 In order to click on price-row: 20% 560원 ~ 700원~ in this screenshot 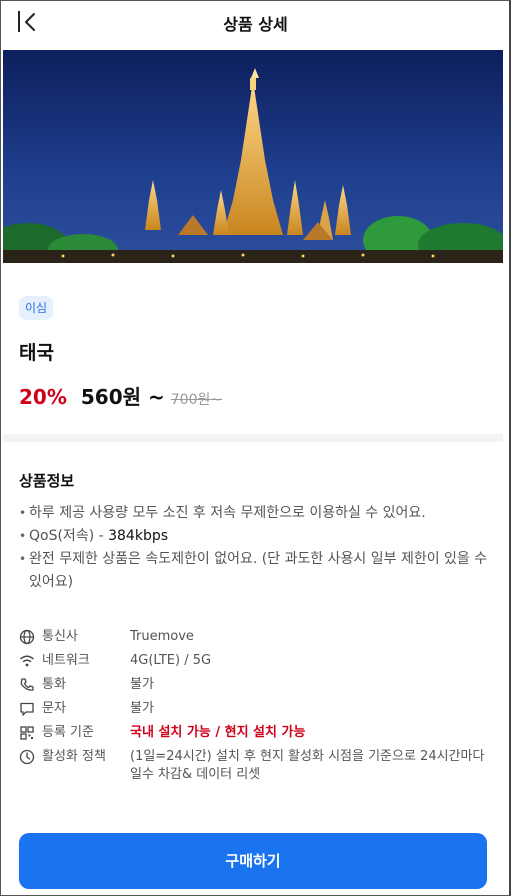, I will do `click(120, 395)`.